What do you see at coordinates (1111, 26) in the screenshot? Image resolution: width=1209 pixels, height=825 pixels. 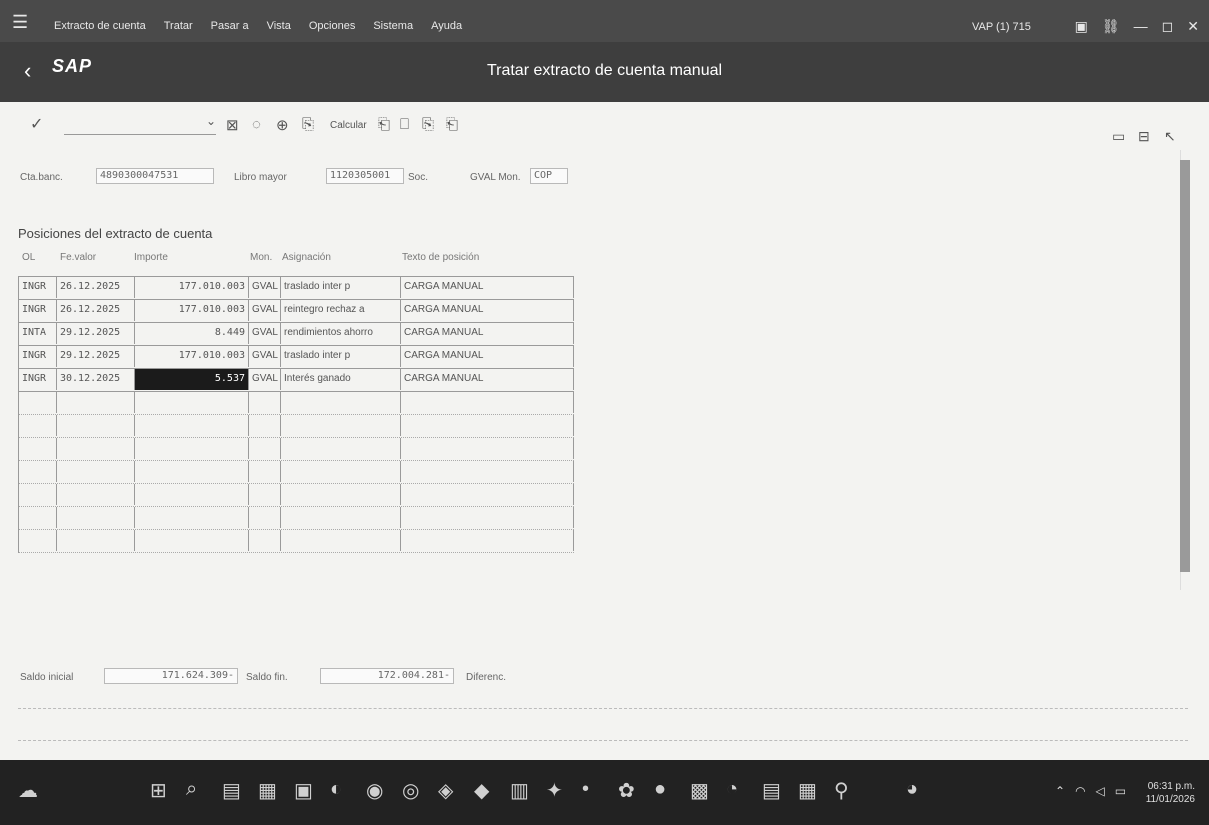 I see `link-icon: ⛓` at bounding box center [1111, 26].